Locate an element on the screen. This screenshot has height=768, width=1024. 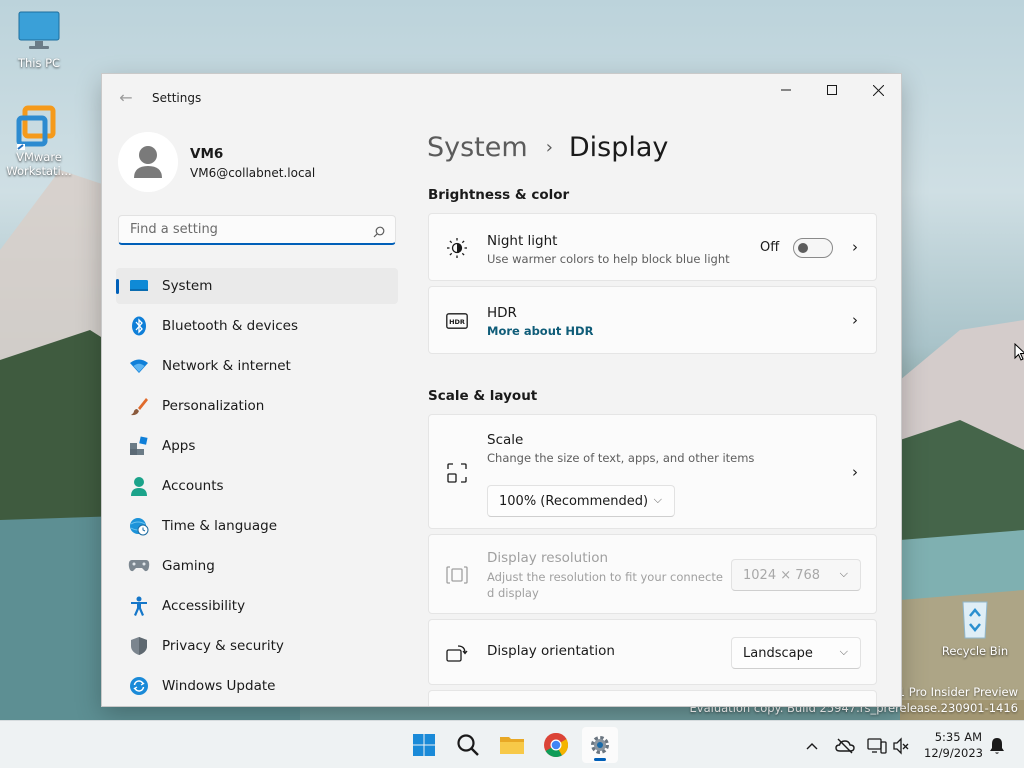
section-title-brightness: Brightness & color is located at coordinates (499, 195).